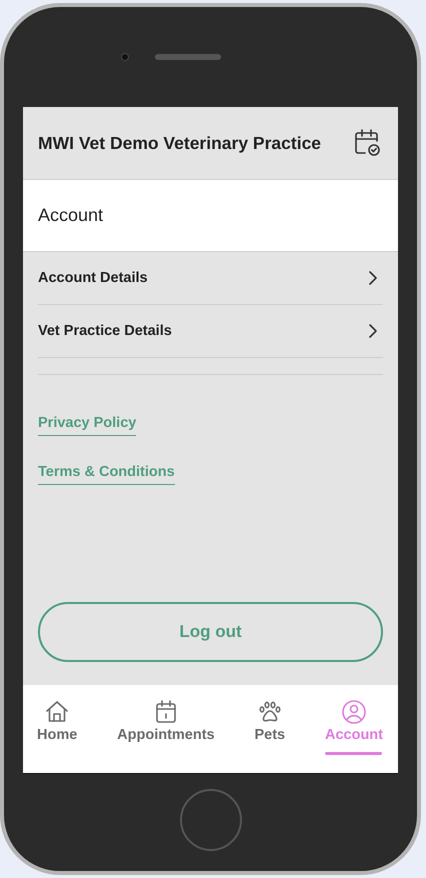 This screenshot has width=426, height=878. I want to click on menu-item: Vet Practice Details, so click(210, 331).